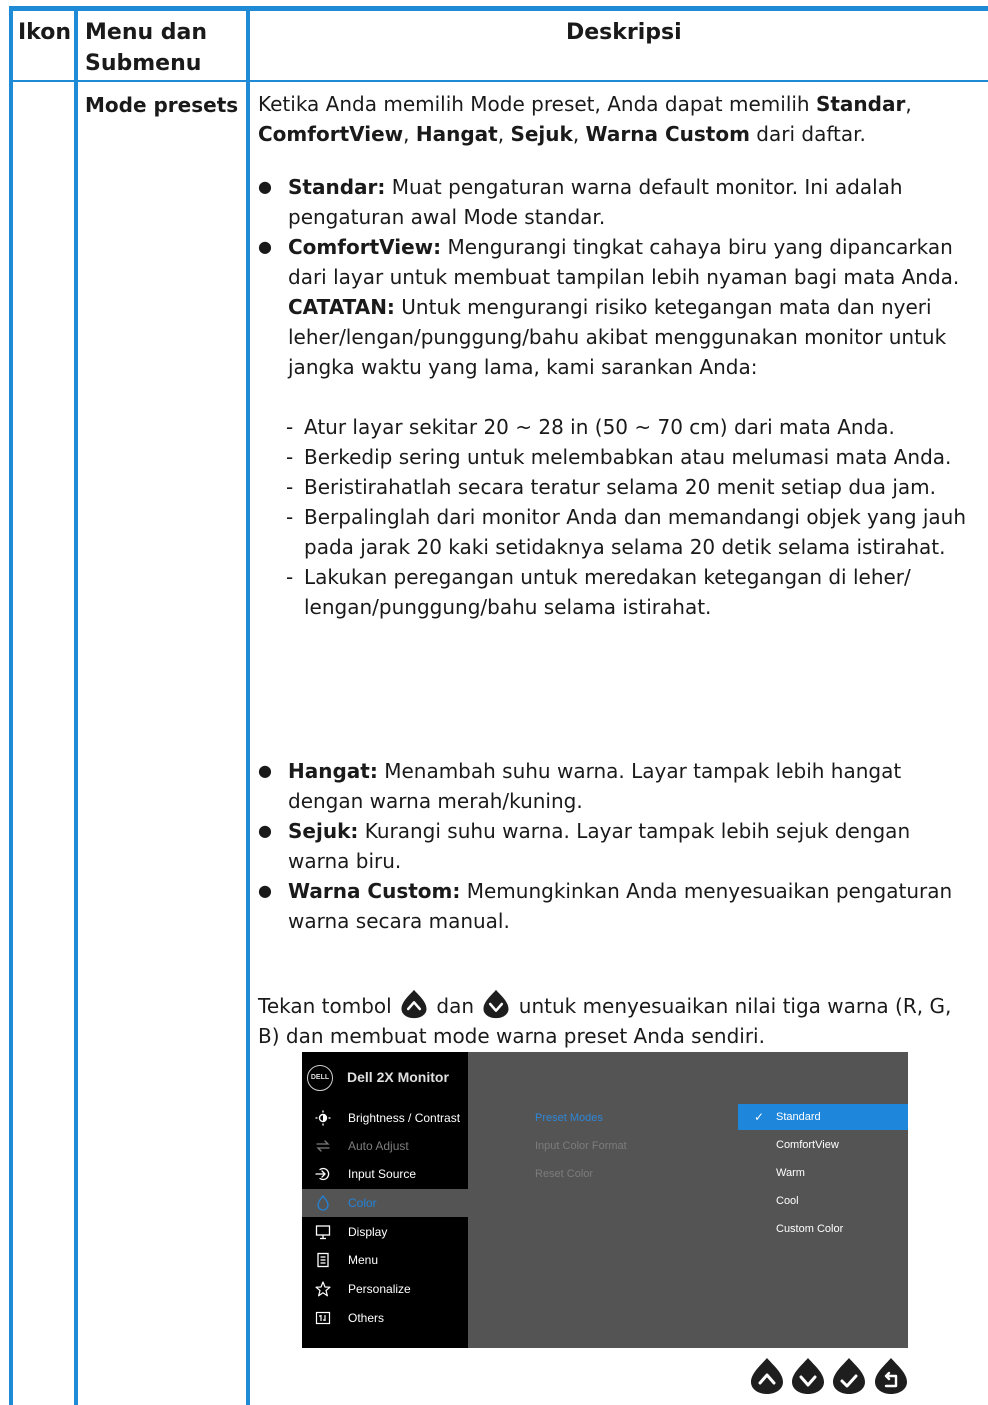 The height and width of the screenshot is (1405, 988). What do you see at coordinates (849, 1376) in the screenshot?
I see `ok-button` at bounding box center [849, 1376].